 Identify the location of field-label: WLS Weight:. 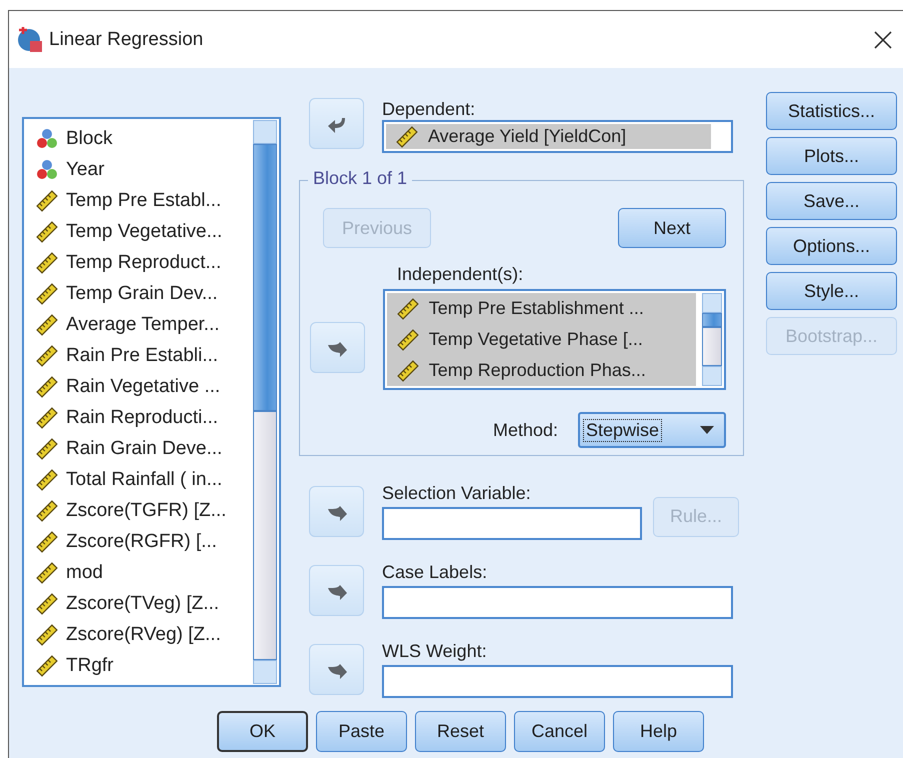
(435, 651).